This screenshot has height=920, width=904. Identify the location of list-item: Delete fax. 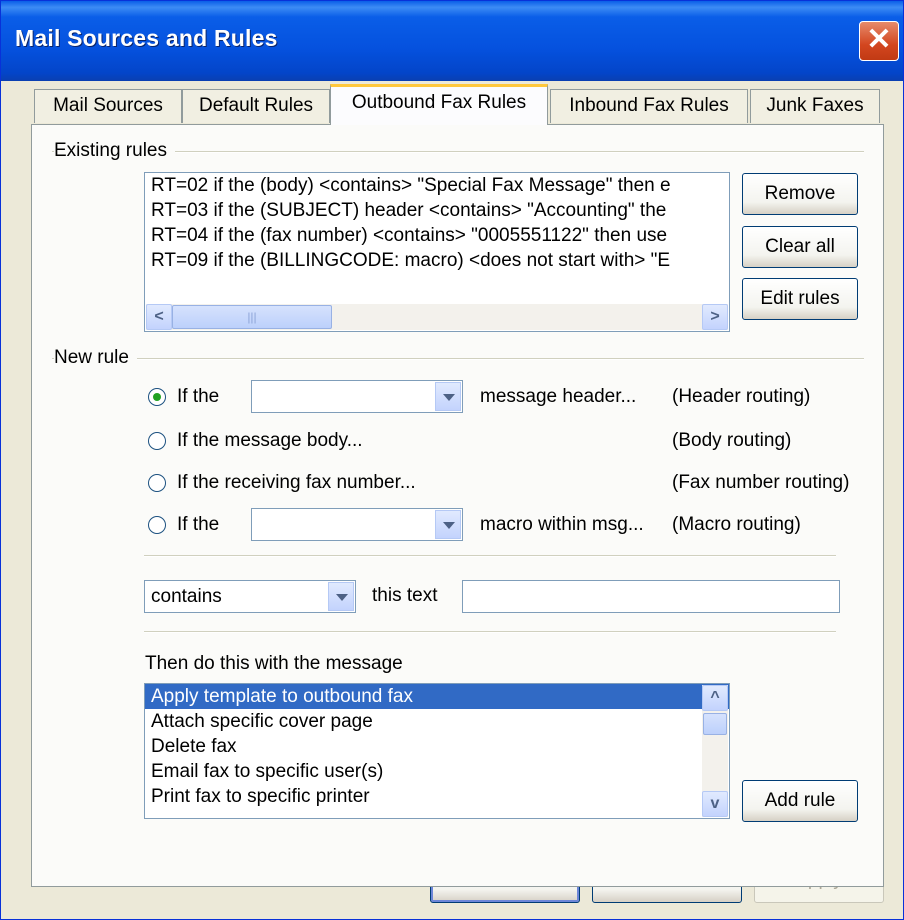
(437, 746).